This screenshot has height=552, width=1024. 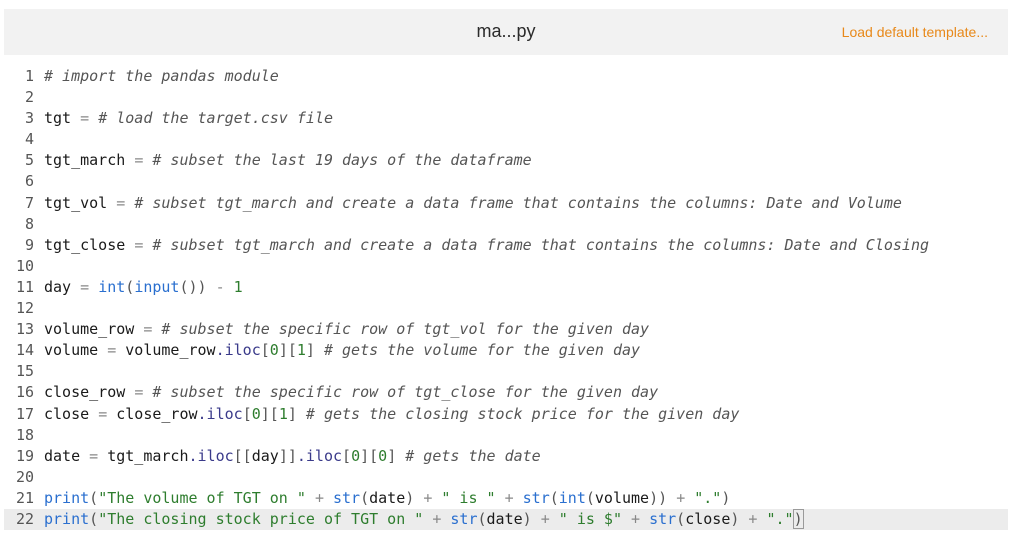 I want to click on code-token: # gets the date, so click(x=473, y=455).